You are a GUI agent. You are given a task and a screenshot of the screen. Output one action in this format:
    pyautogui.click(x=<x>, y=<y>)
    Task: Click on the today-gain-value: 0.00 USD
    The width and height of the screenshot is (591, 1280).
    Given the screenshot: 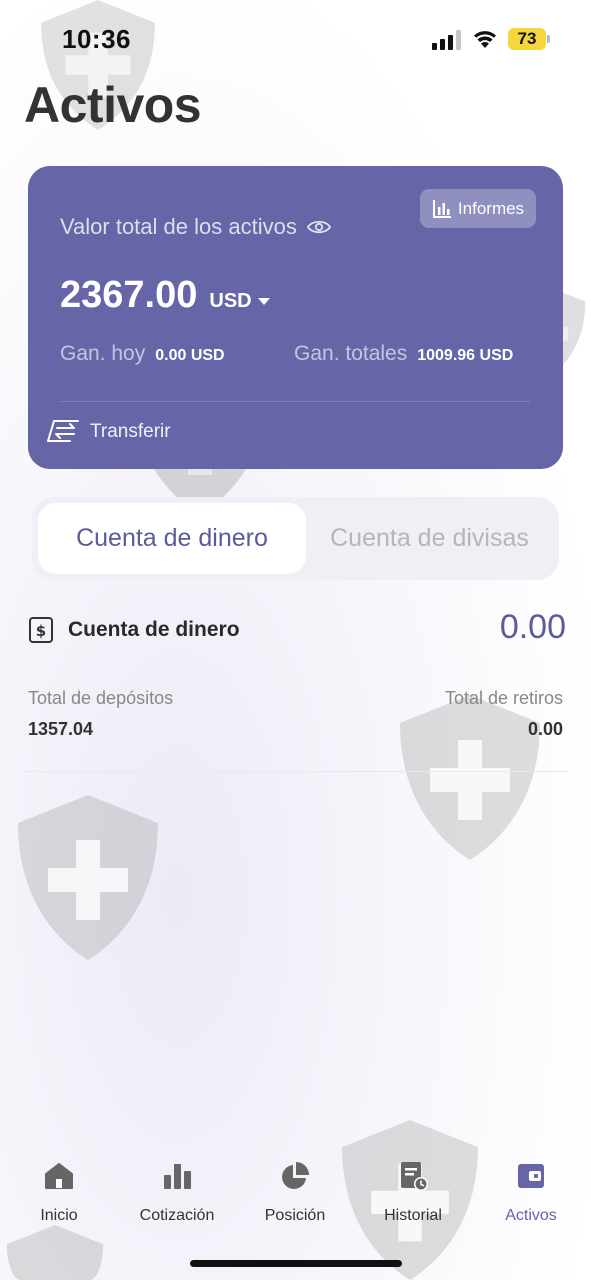 What is the action you would take?
    pyautogui.click(x=190, y=355)
    